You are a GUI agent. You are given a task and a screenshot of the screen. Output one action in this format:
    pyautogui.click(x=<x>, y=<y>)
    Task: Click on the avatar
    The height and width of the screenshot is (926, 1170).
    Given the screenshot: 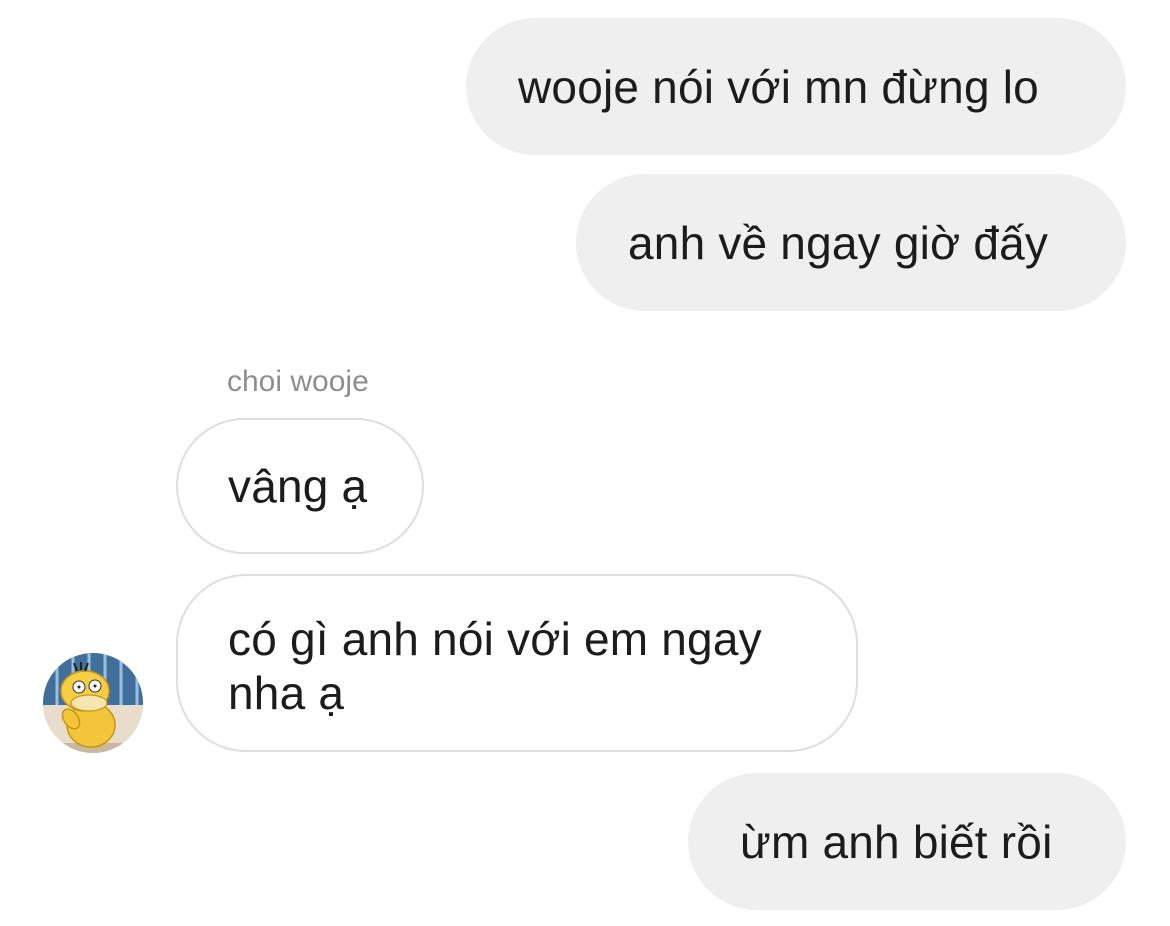 What is the action you would take?
    pyautogui.click(x=93, y=703)
    